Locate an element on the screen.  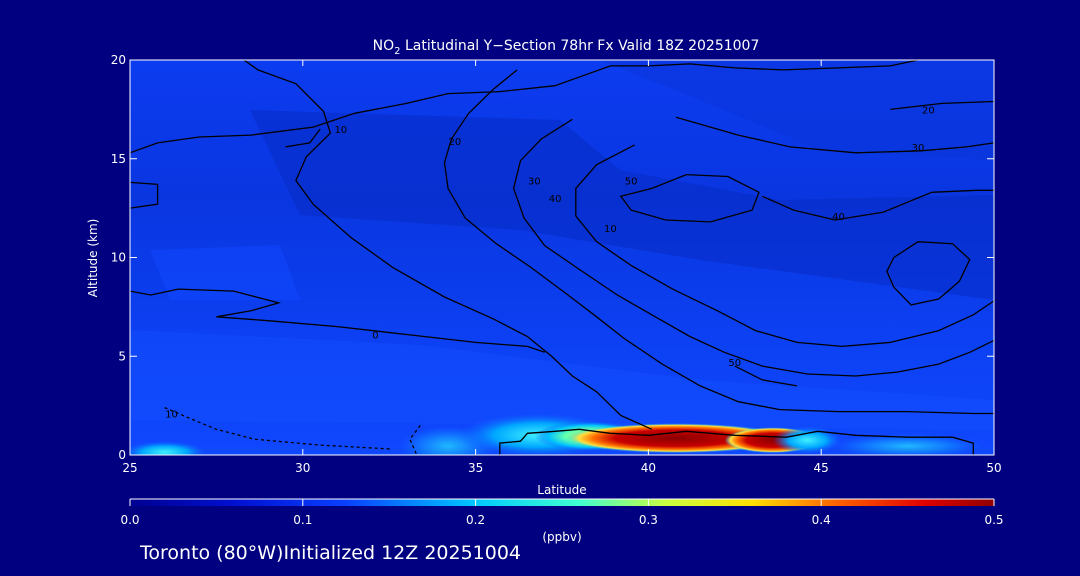
y-tick-label: 10 is located at coordinates (118, 258).